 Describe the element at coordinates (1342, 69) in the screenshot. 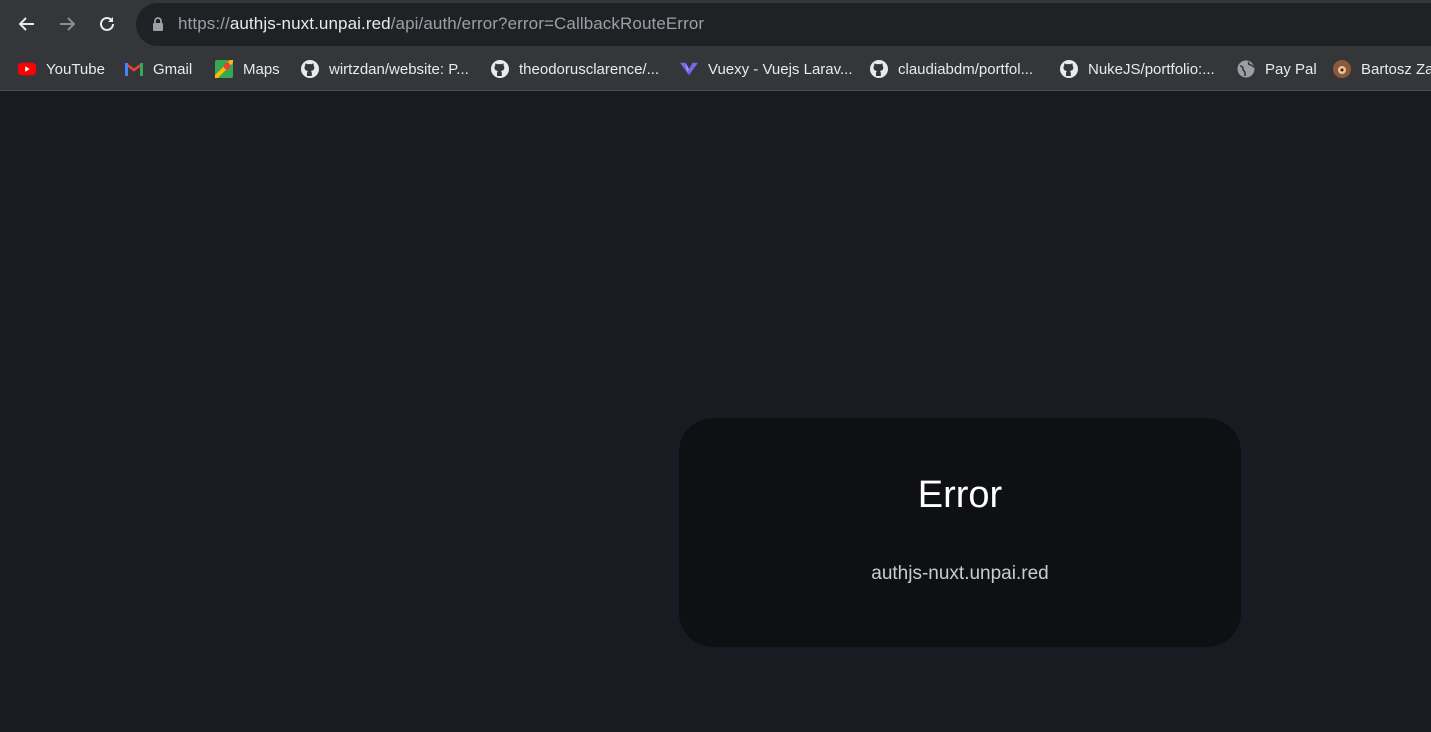

I see `avatar-icon` at that location.